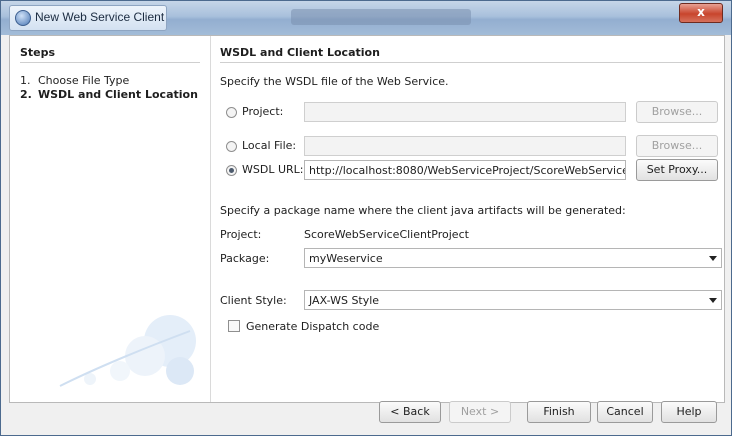 This screenshot has height=436, width=732. I want to click on back-button: < Back, so click(410, 412).